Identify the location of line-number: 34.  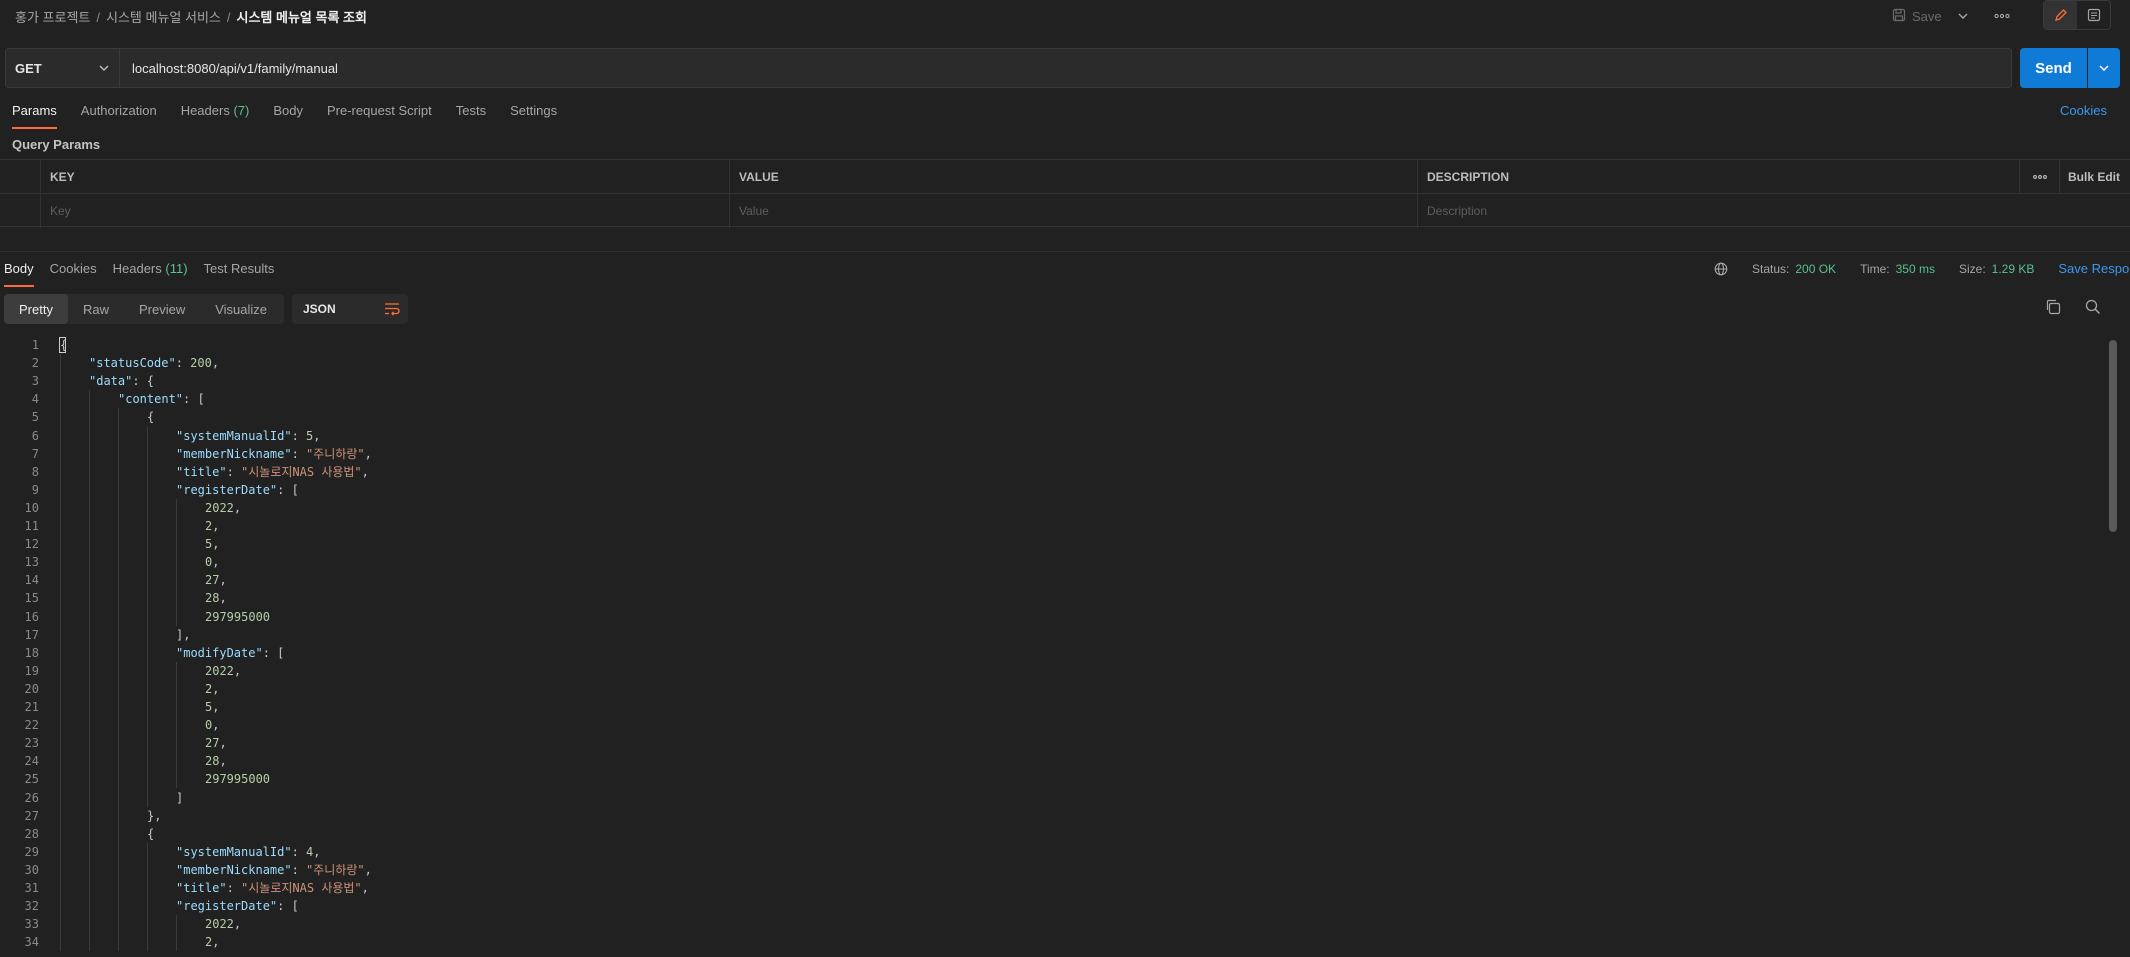
(31, 942).